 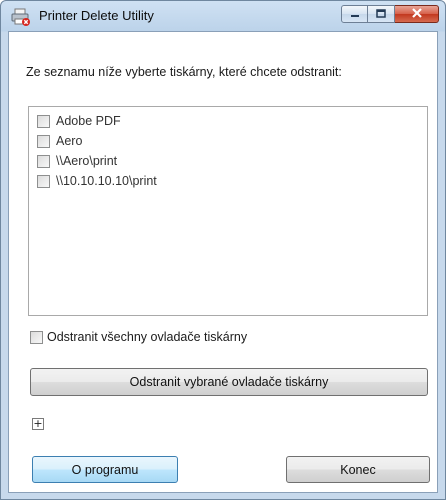 What do you see at coordinates (228, 141) in the screenshot?
I see `printer-item-aero: Aero` at bounding box center [228, 141].